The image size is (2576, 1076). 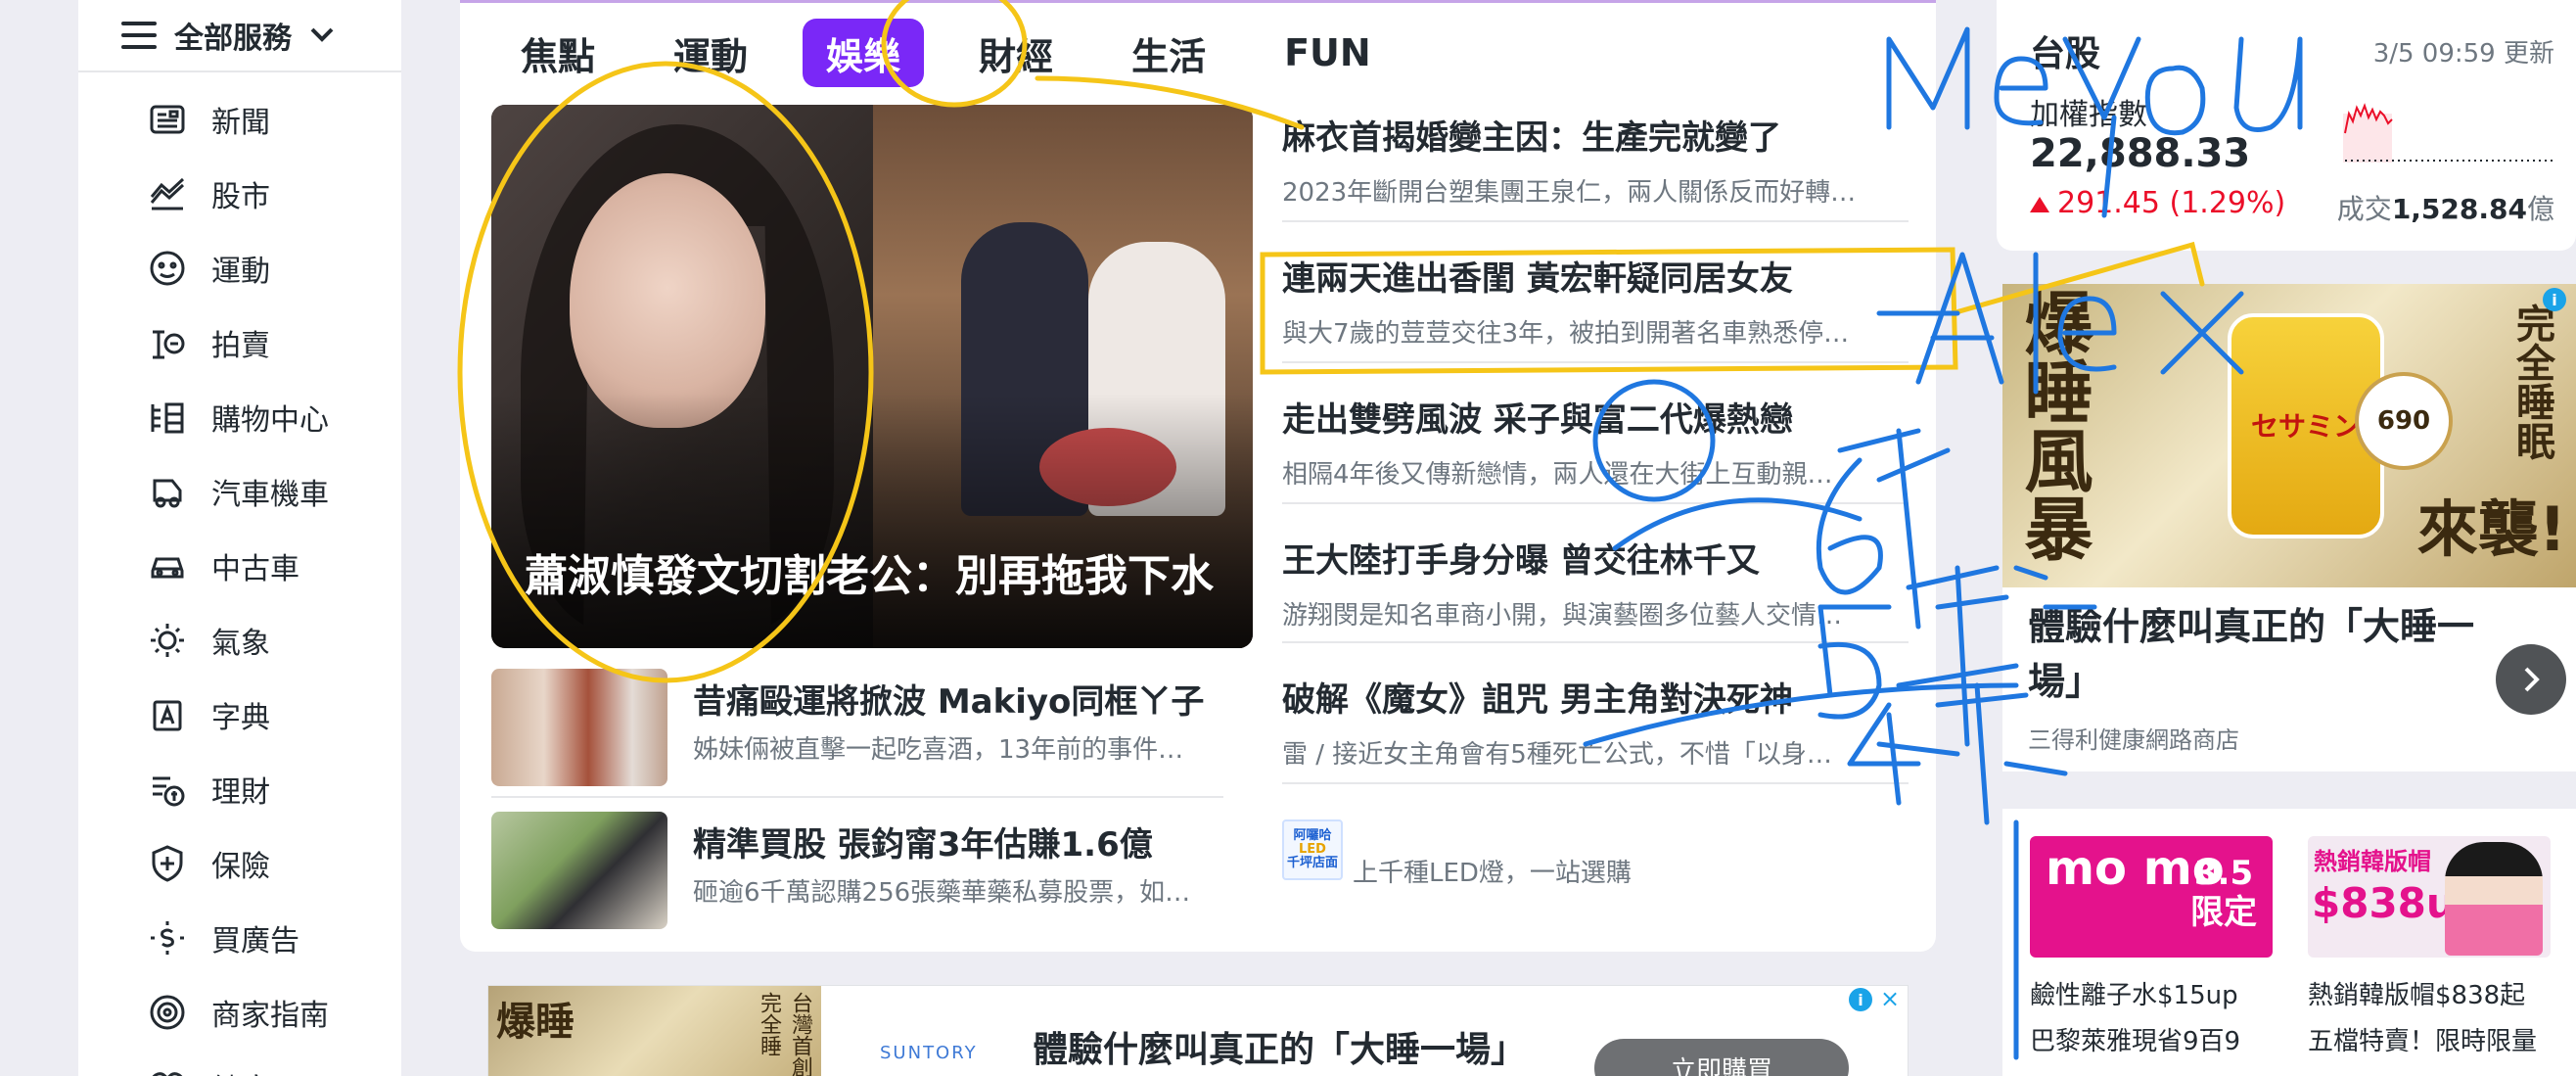 I want to click on sidebar-item-stock: 股市, so click(x=240, y=194).